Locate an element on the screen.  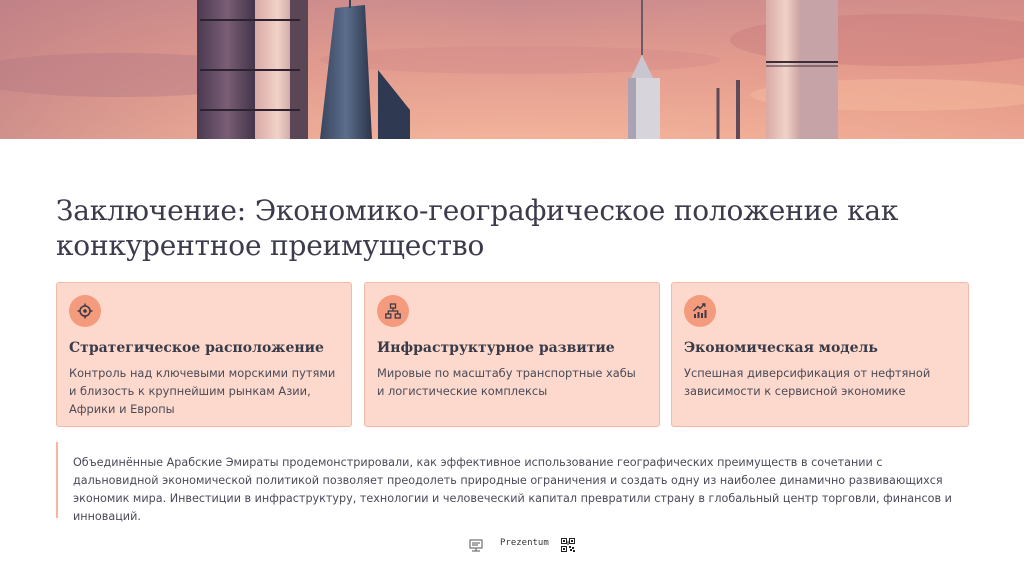
target-icon is located at coordinates (85, 311).